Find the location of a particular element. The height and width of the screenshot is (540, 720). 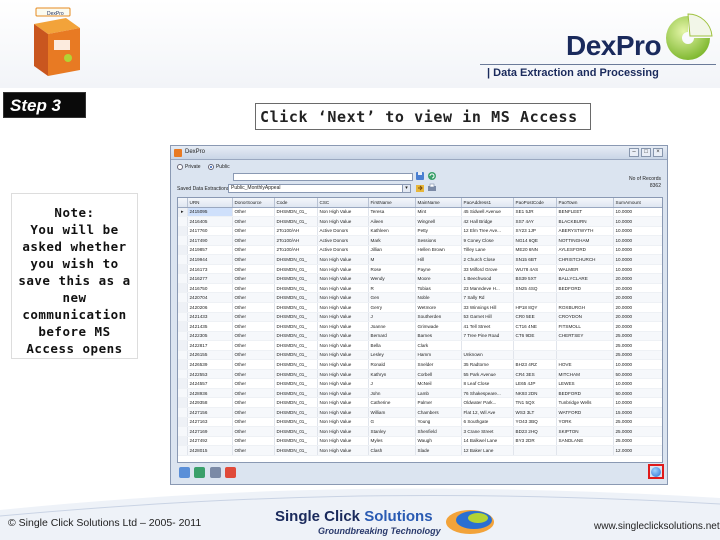

private-radio is located at coordinates (180, 167).